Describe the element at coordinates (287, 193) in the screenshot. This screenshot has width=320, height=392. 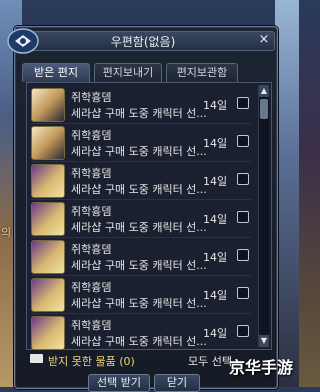
I see `background-right-panel` at that location.